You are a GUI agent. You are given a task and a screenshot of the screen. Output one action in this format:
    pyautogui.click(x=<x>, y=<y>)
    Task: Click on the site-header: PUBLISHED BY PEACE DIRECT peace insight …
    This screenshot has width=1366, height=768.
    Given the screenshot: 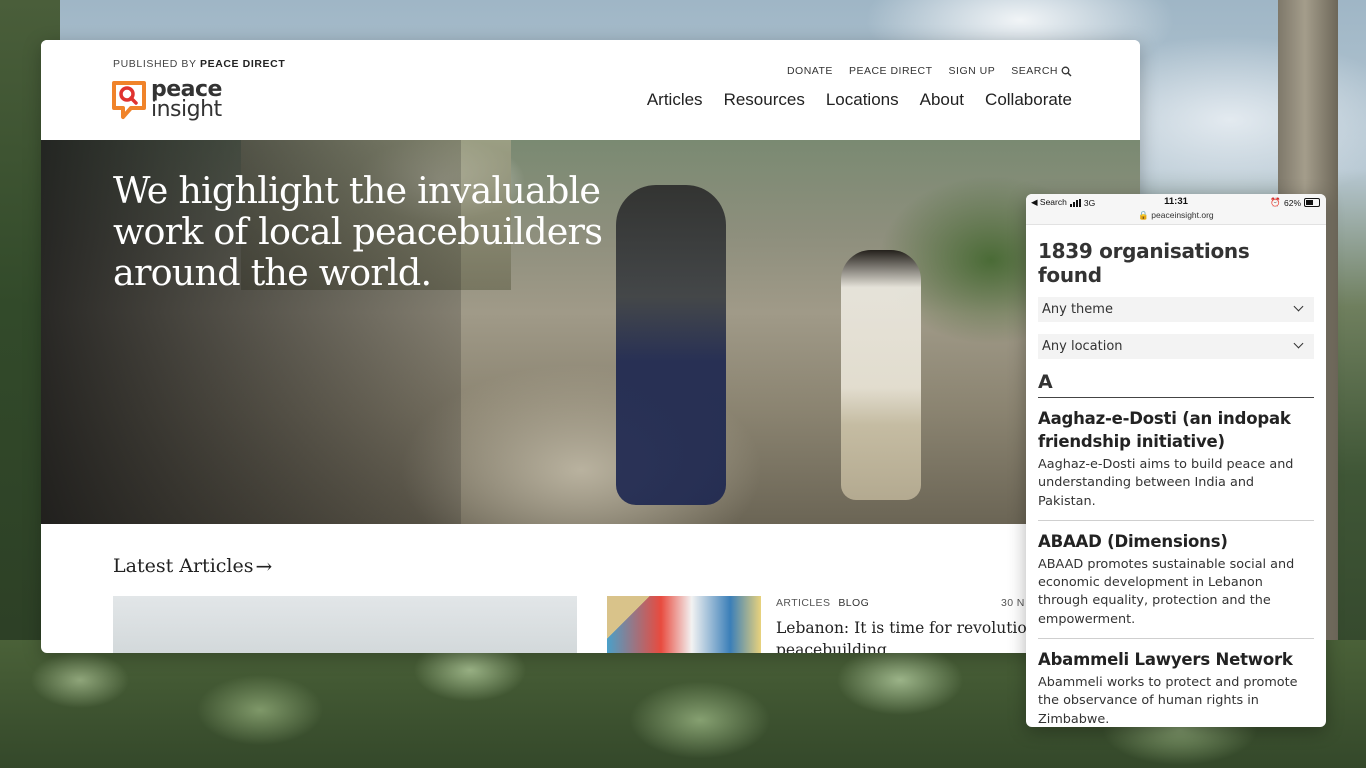 What is the action you would take?
    pyautogui.click(x=590, y=90)
    